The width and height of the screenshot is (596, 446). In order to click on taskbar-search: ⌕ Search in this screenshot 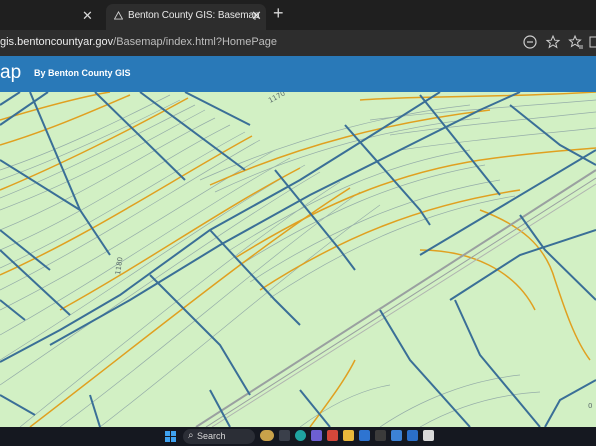, I will do `click(219, 436)`.